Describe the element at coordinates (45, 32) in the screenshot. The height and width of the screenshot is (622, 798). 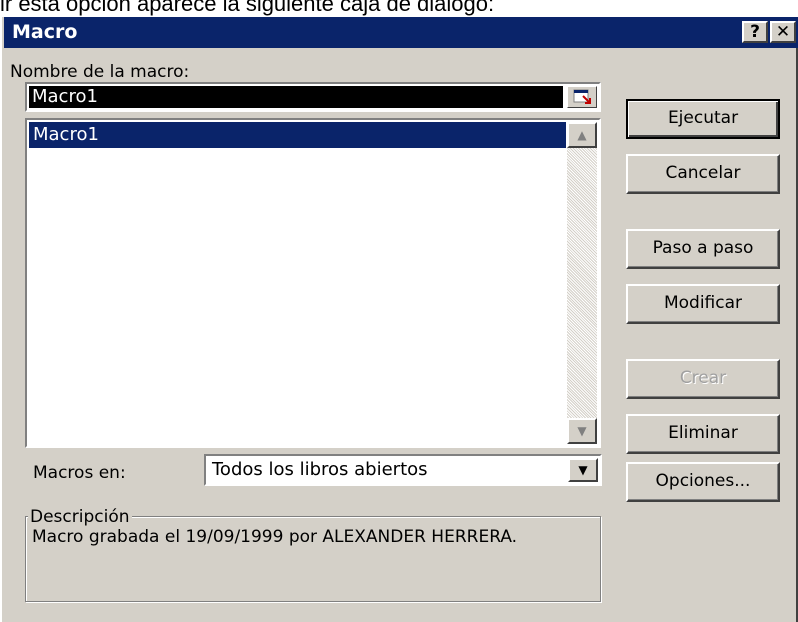
I see `window-title: Macro` at that location.